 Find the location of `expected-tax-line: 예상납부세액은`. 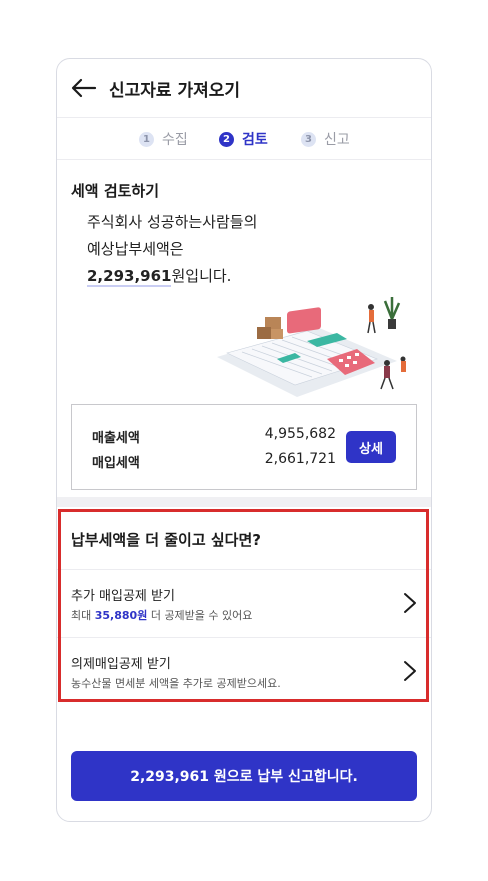

expected-tax-line: 예상납부세액은 is located at coordinates (135, 249).